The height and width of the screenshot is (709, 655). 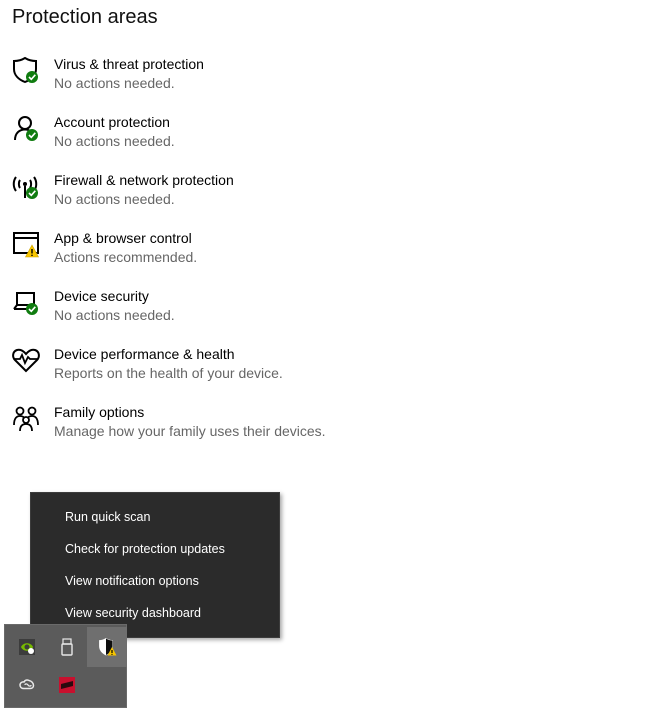 I want to click on page-title: Protection areas, so click(x=85, y=17).